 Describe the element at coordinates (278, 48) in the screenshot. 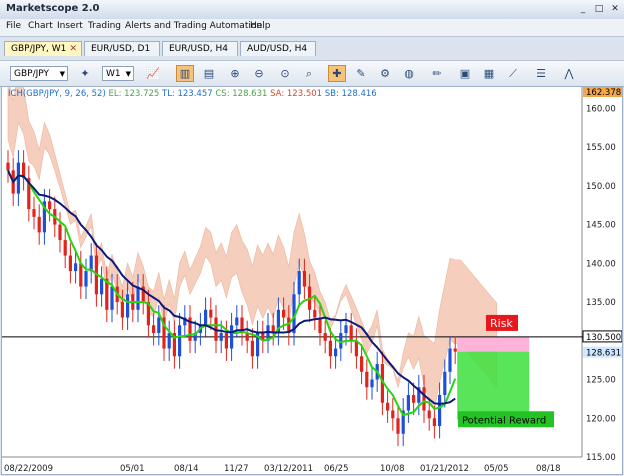

I see `tab-audusd-h4: AUD/USD, H4` at that location.